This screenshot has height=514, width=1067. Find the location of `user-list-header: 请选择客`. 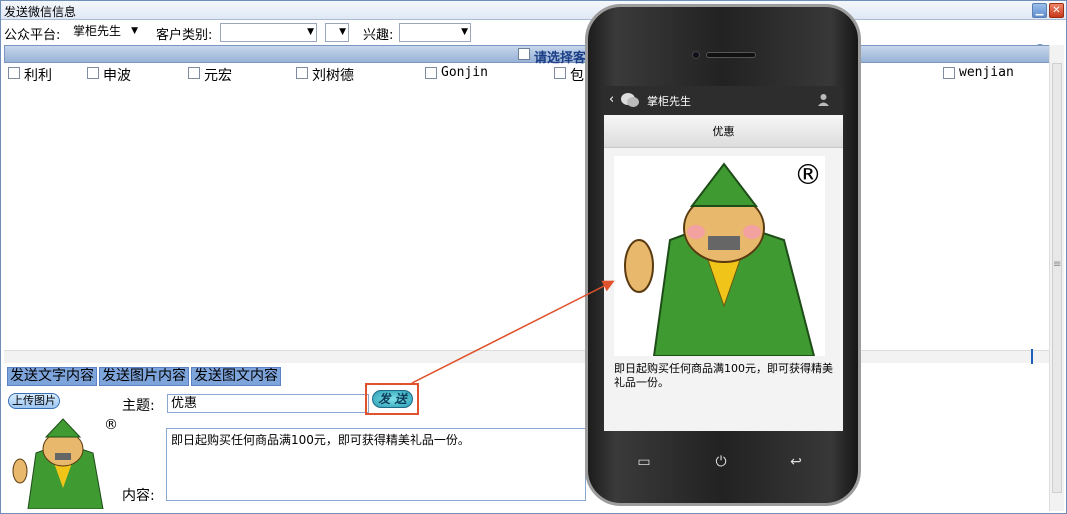

user-list-header: 请选择客 is located at coordinates (527, 55).